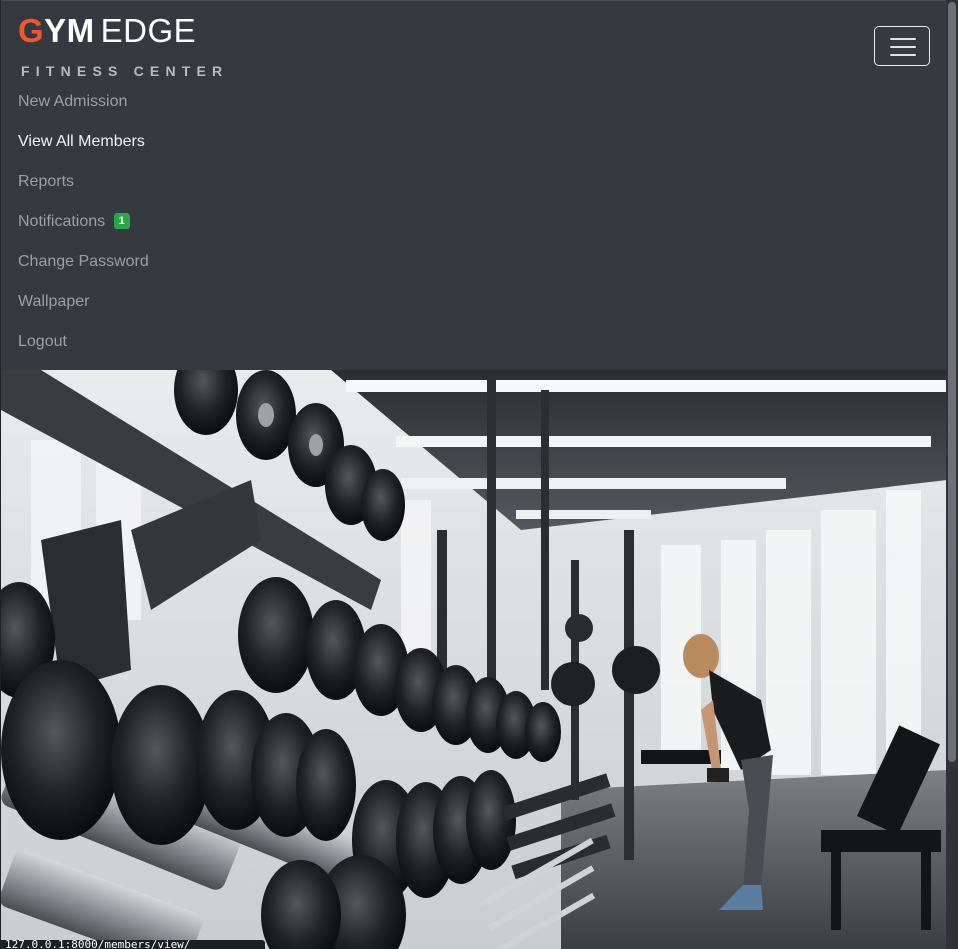  I want to click on nav-item-change-password: Change Password, so click(83, 262).